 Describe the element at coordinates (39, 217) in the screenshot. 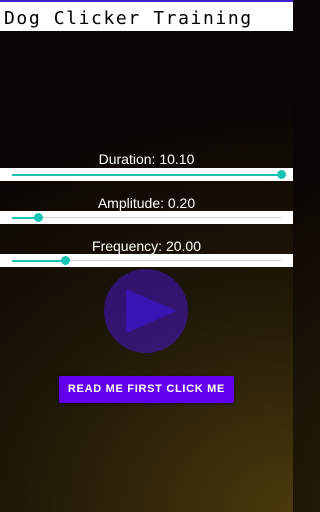

I see `amplitude-slider-thumb` at that location.